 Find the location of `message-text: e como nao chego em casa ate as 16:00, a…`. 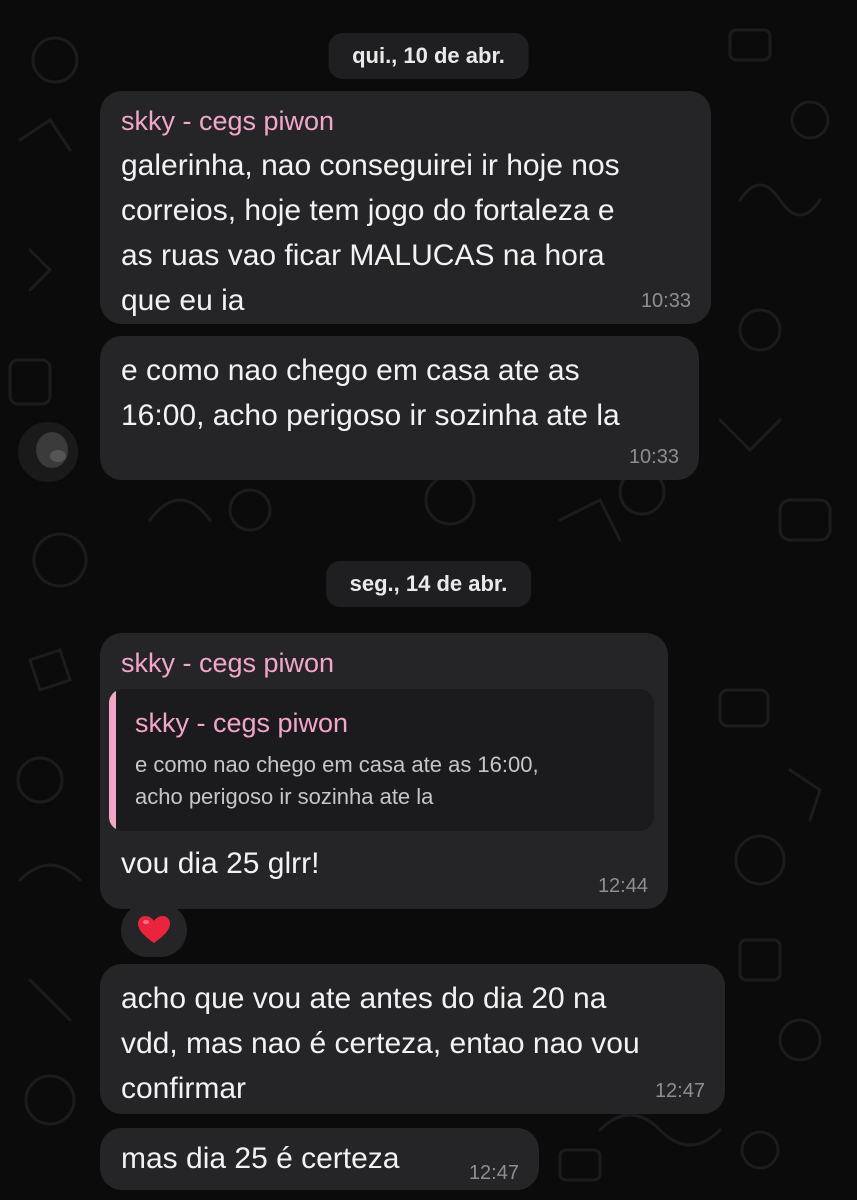

message-text: e como nao chego em casa ate as 16:00, a… is located at coordinates (370, 393).